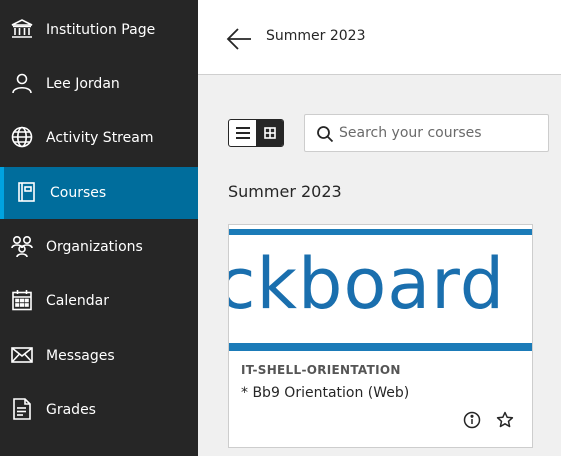 This screenshot has width=561, height=456. Describe the element at coordinates (22, 246) in the screenshot. I see `organizations-icon` at that location.